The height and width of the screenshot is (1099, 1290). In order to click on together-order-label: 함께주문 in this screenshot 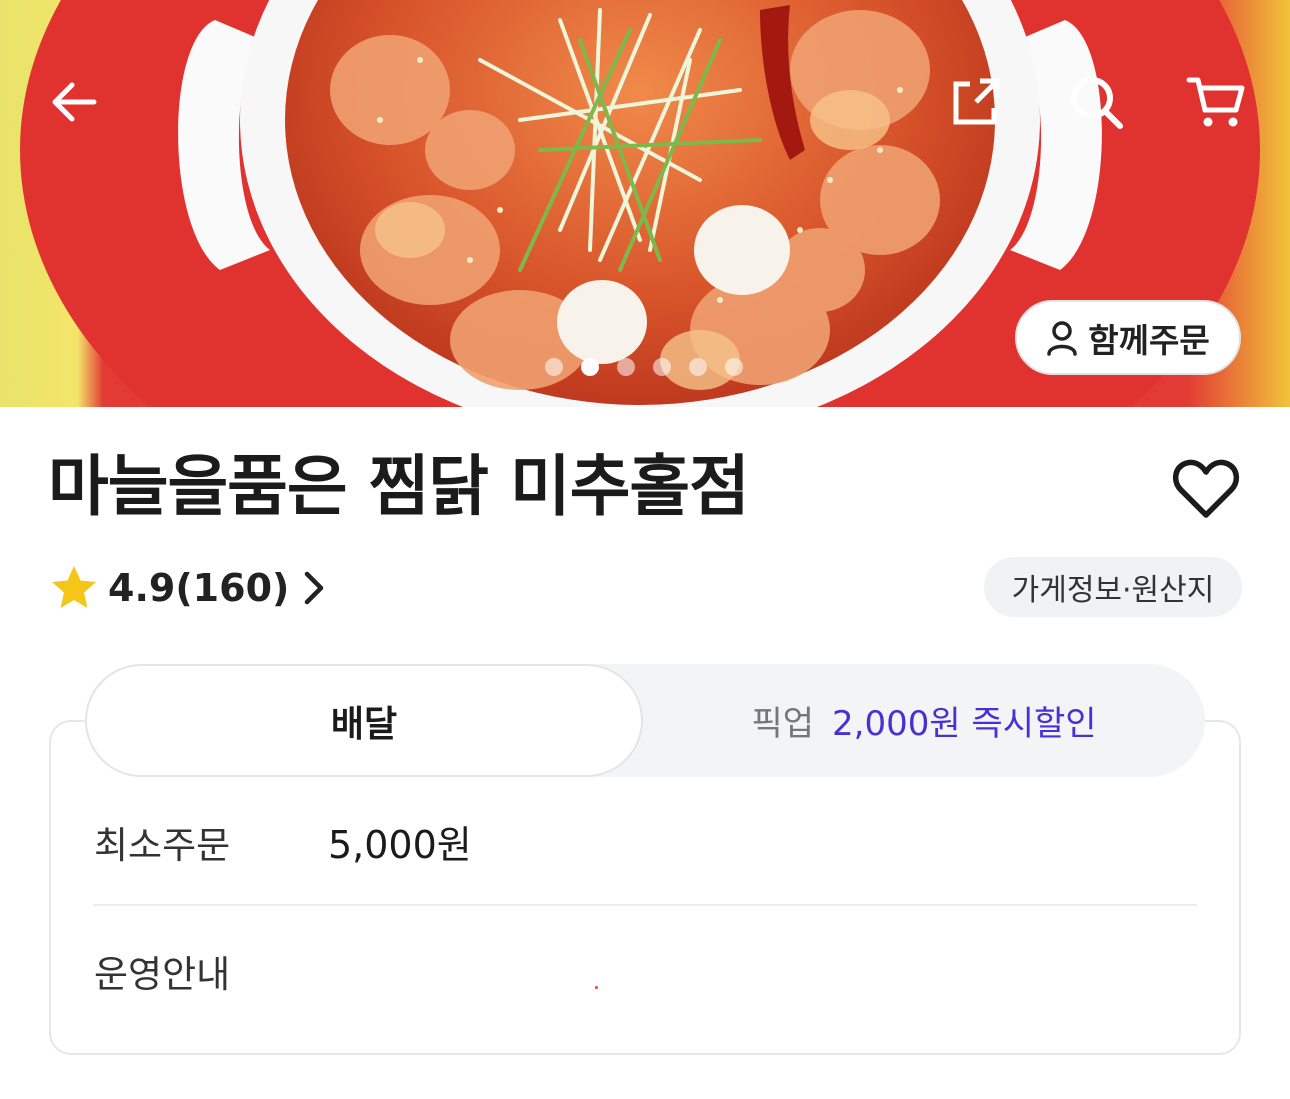, I will do `click(1149, 340)`.